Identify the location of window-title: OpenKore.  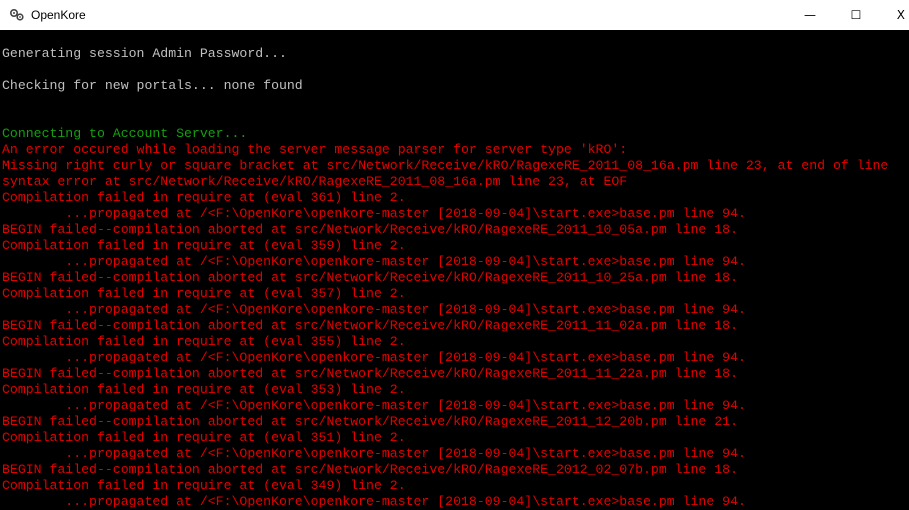
(58, 15).